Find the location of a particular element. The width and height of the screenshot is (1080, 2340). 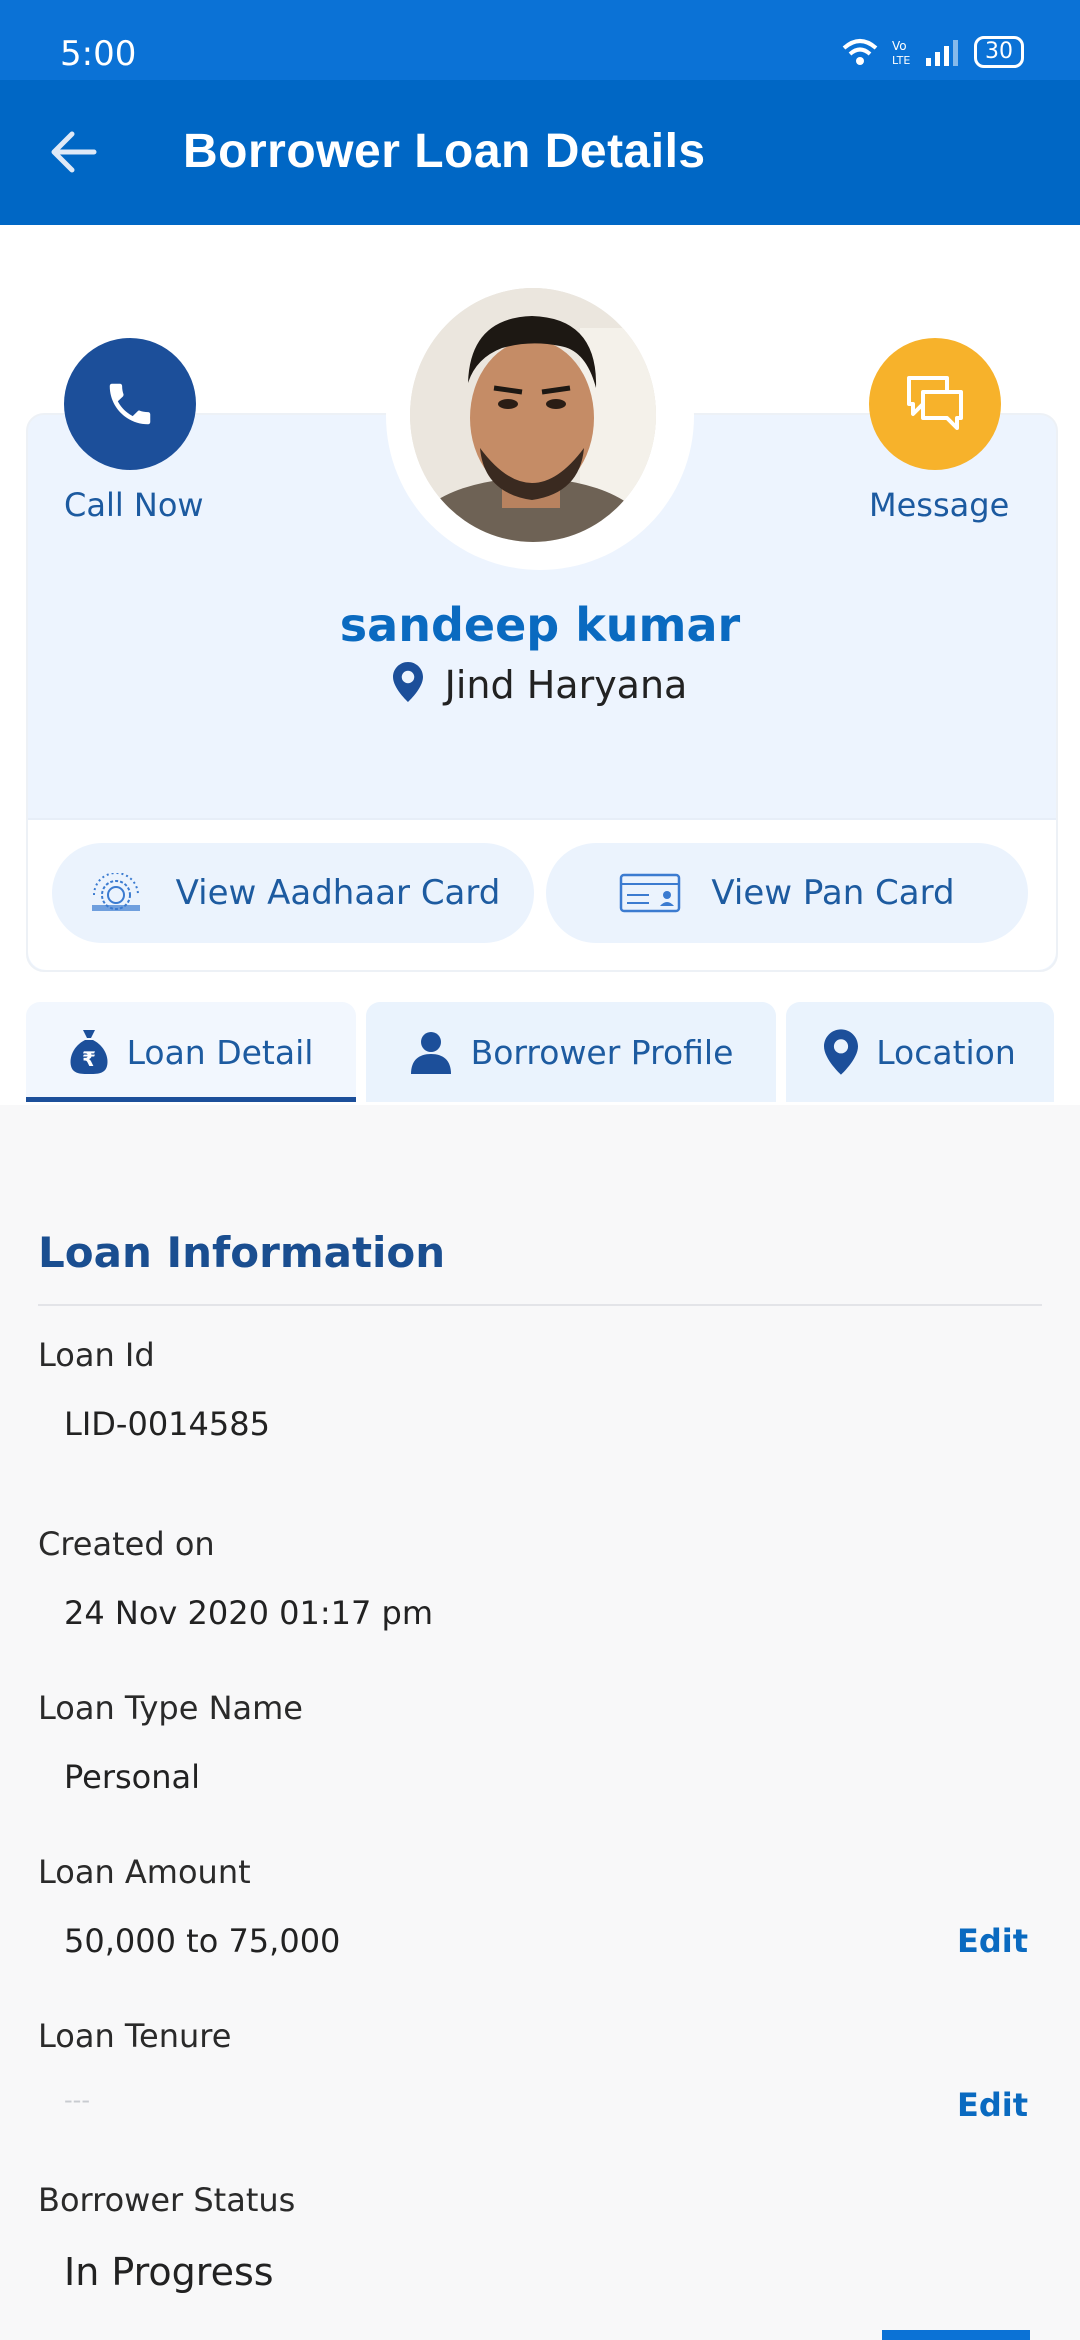

field-value-borrower-status: In Progress is located at coordinates (169, 2272).